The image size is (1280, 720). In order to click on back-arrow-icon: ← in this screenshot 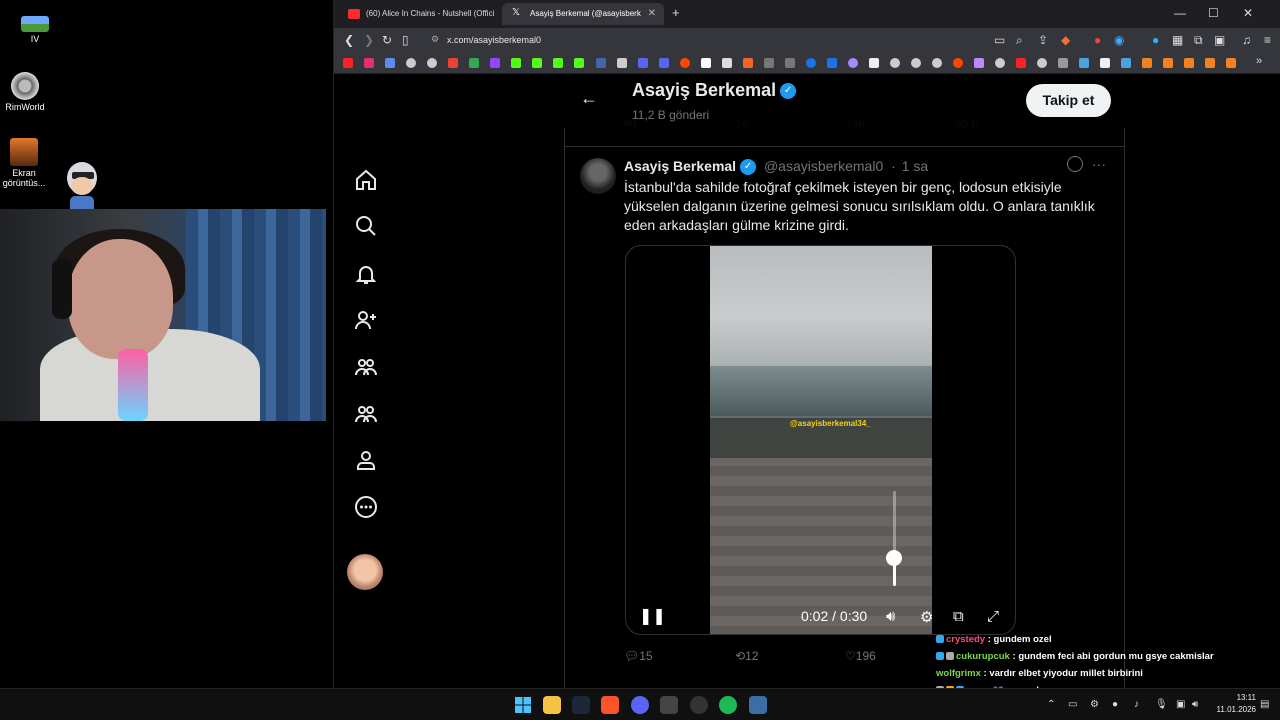, I will do `click(589, 98)`.